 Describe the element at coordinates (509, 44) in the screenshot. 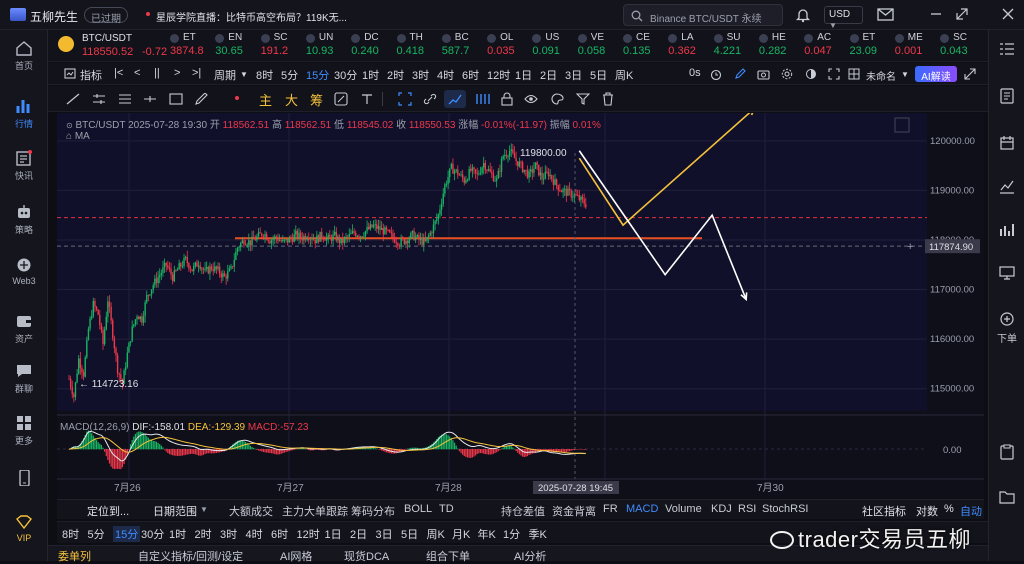

I see `ticker-item: OL0.035` at that location.